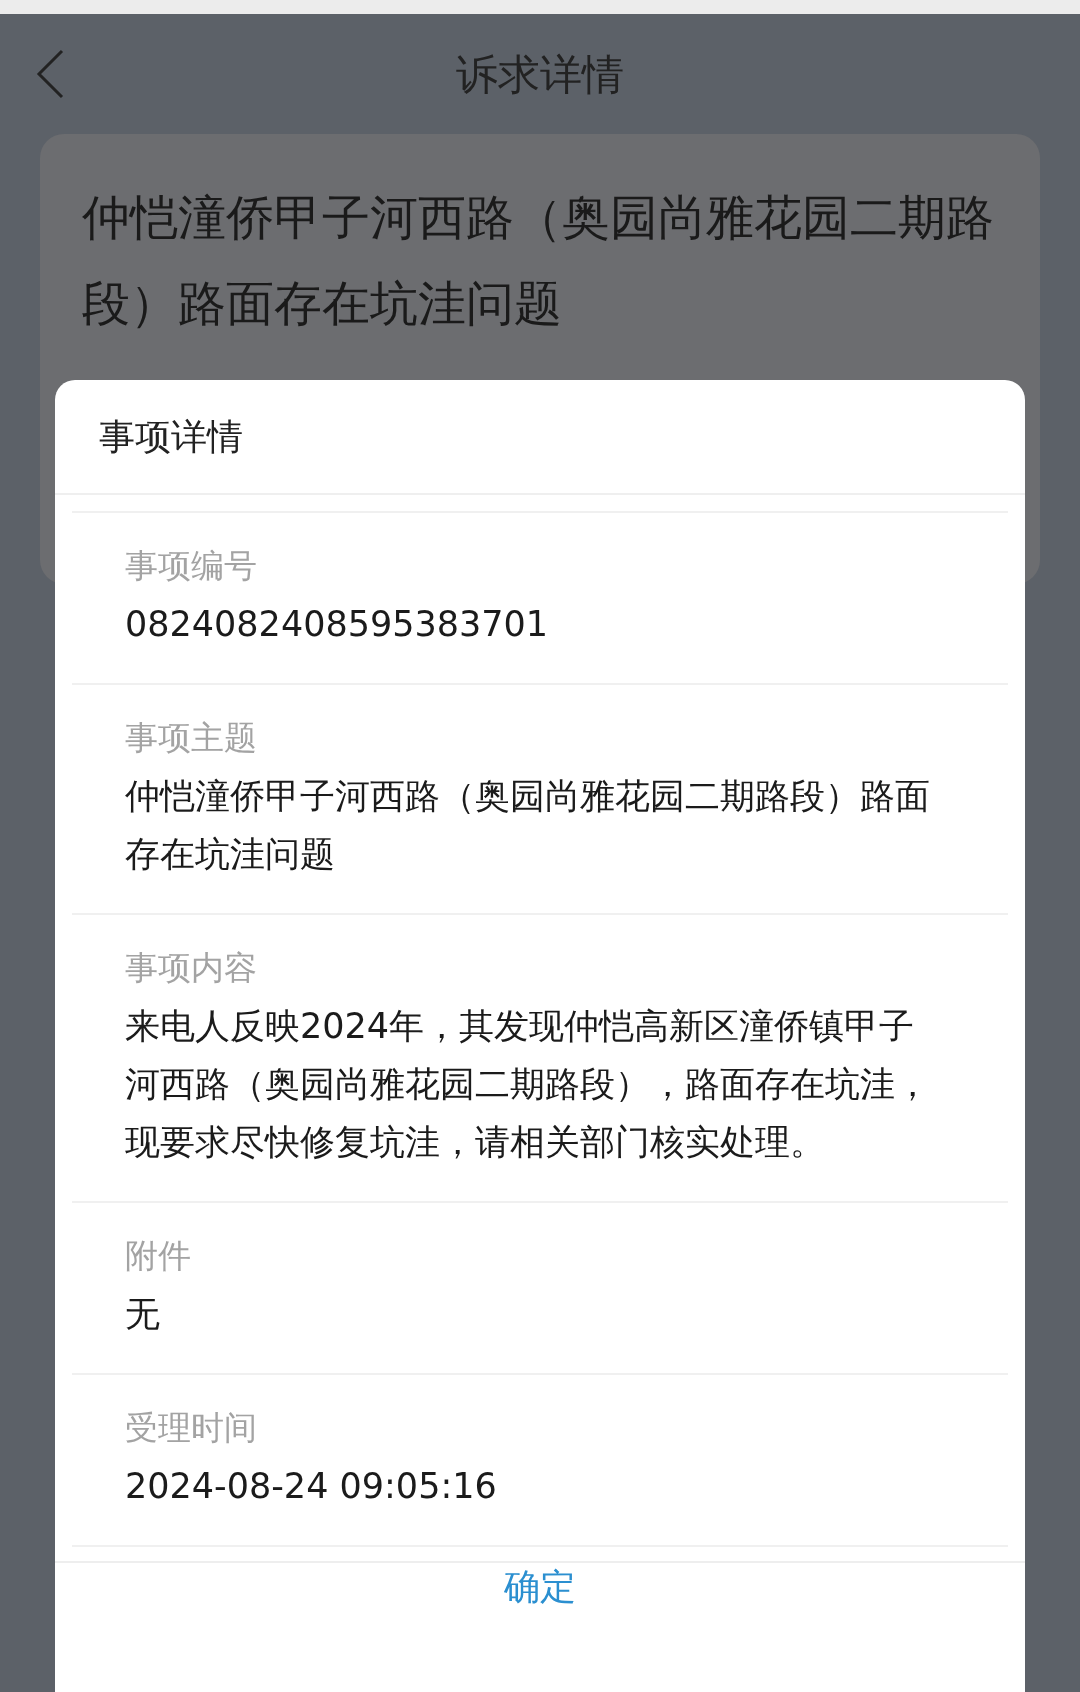  I want to click on field-value: 2024-08-24 09:05:16, so click(311, 1486).